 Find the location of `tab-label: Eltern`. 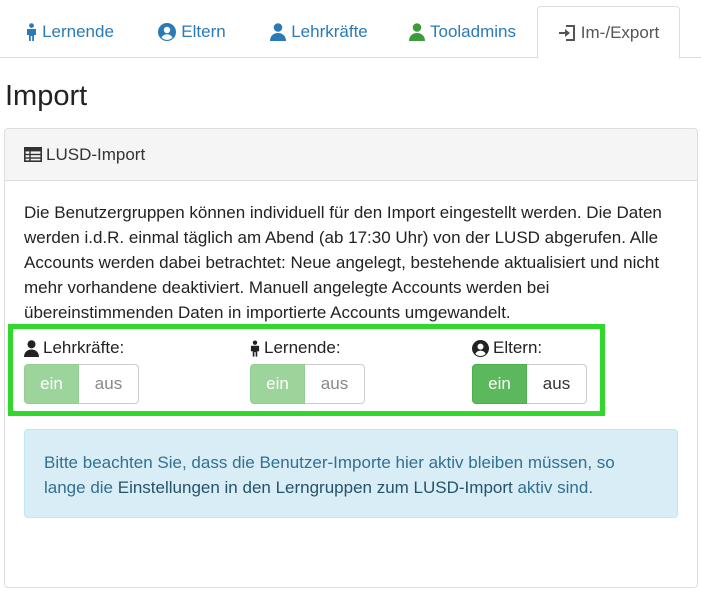

tab-label: Eltern is located at coordinates (203, 31).